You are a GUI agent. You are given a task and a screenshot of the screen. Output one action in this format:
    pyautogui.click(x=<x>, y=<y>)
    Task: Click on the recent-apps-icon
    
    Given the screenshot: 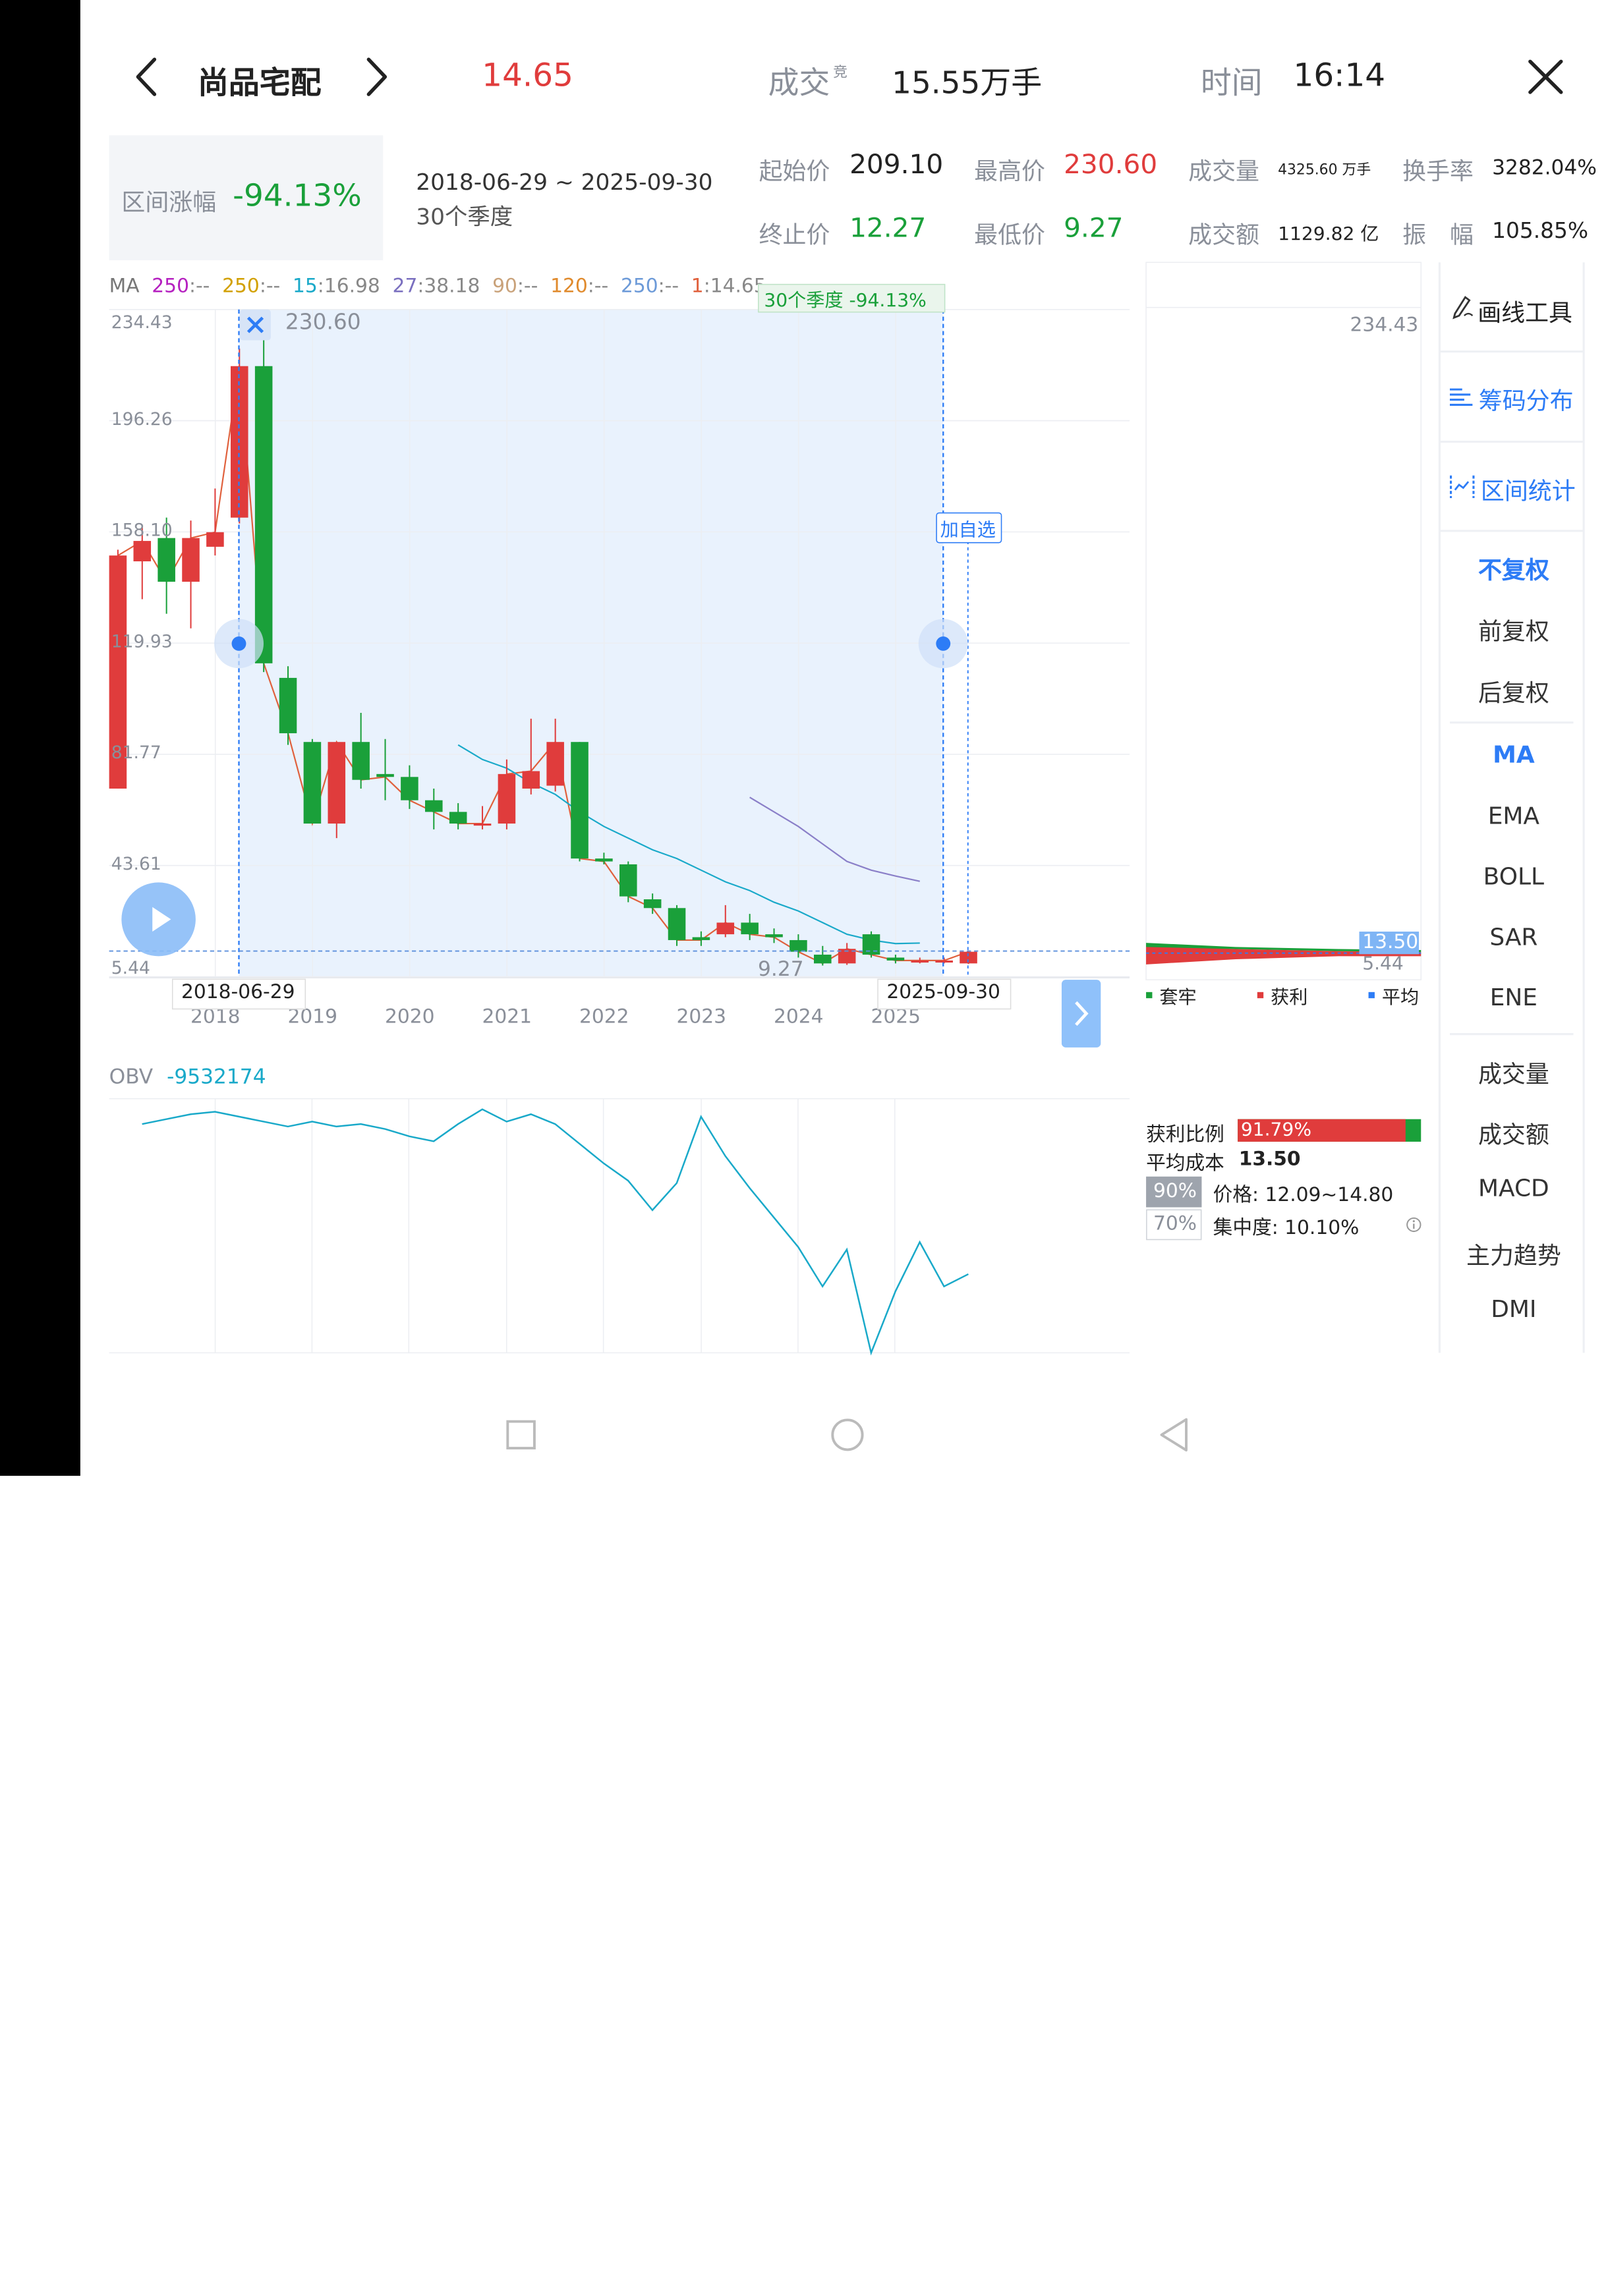 What is the action you would take?
    pyautogui.click(x=522, y=1434)
    